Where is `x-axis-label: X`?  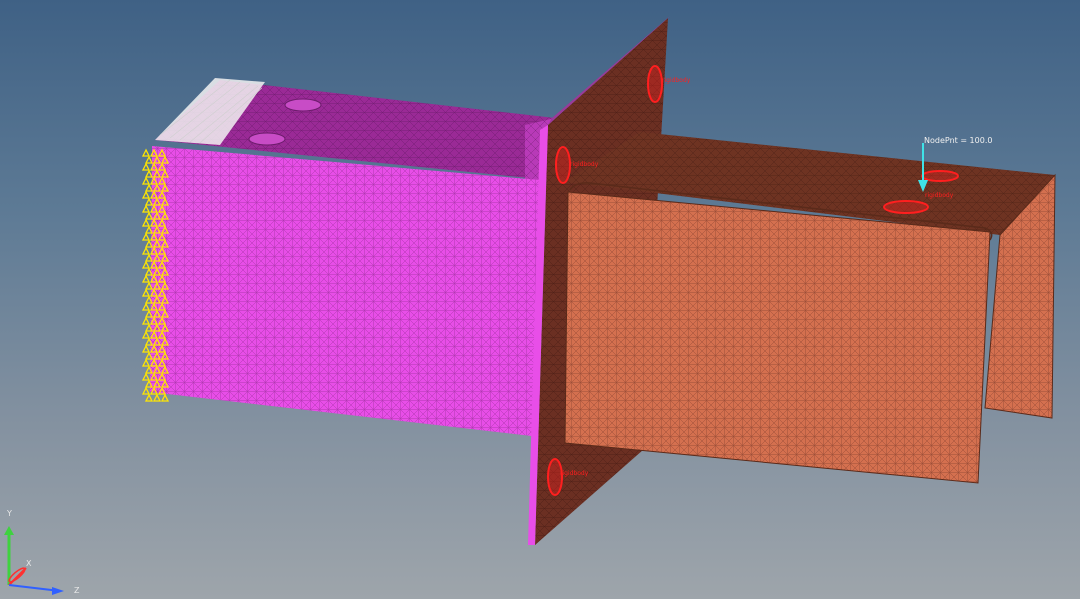
x-axis-label: X is located at coordinates (29, 563).